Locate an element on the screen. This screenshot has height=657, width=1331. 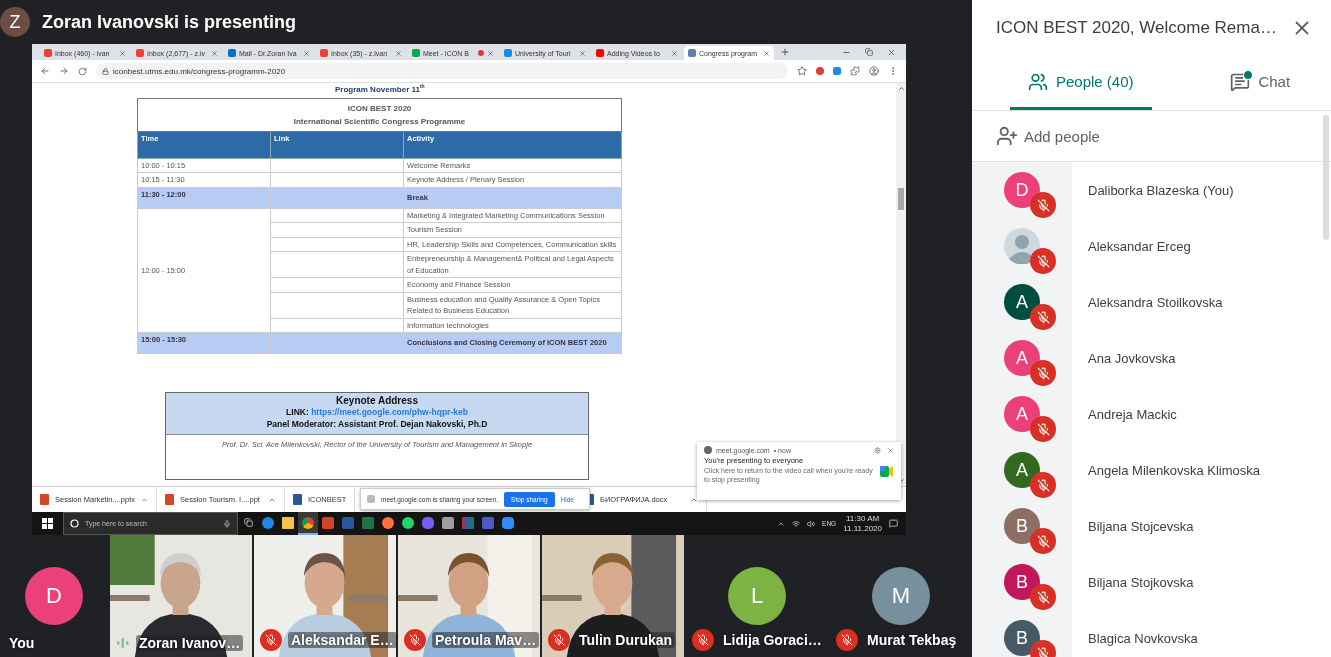
unread-dot-icon is located at coordinates (1248, 74).